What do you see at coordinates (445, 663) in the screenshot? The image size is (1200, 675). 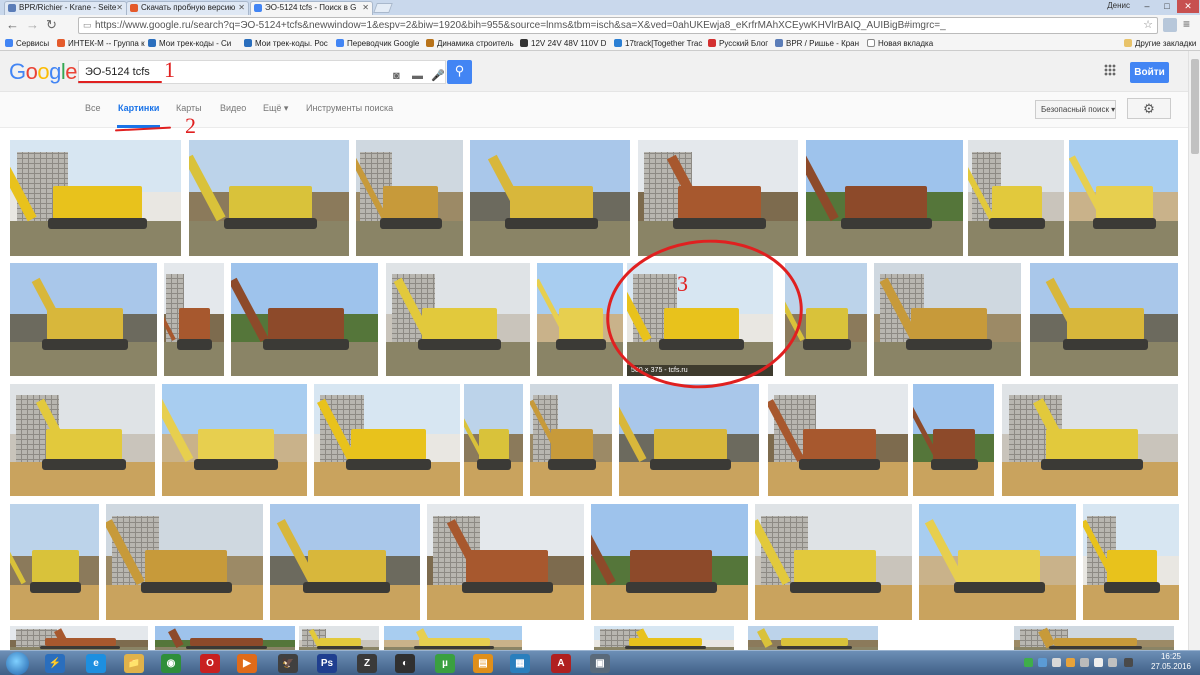 I see `utorrent-icon: µ` at bounding box center [445, 663].